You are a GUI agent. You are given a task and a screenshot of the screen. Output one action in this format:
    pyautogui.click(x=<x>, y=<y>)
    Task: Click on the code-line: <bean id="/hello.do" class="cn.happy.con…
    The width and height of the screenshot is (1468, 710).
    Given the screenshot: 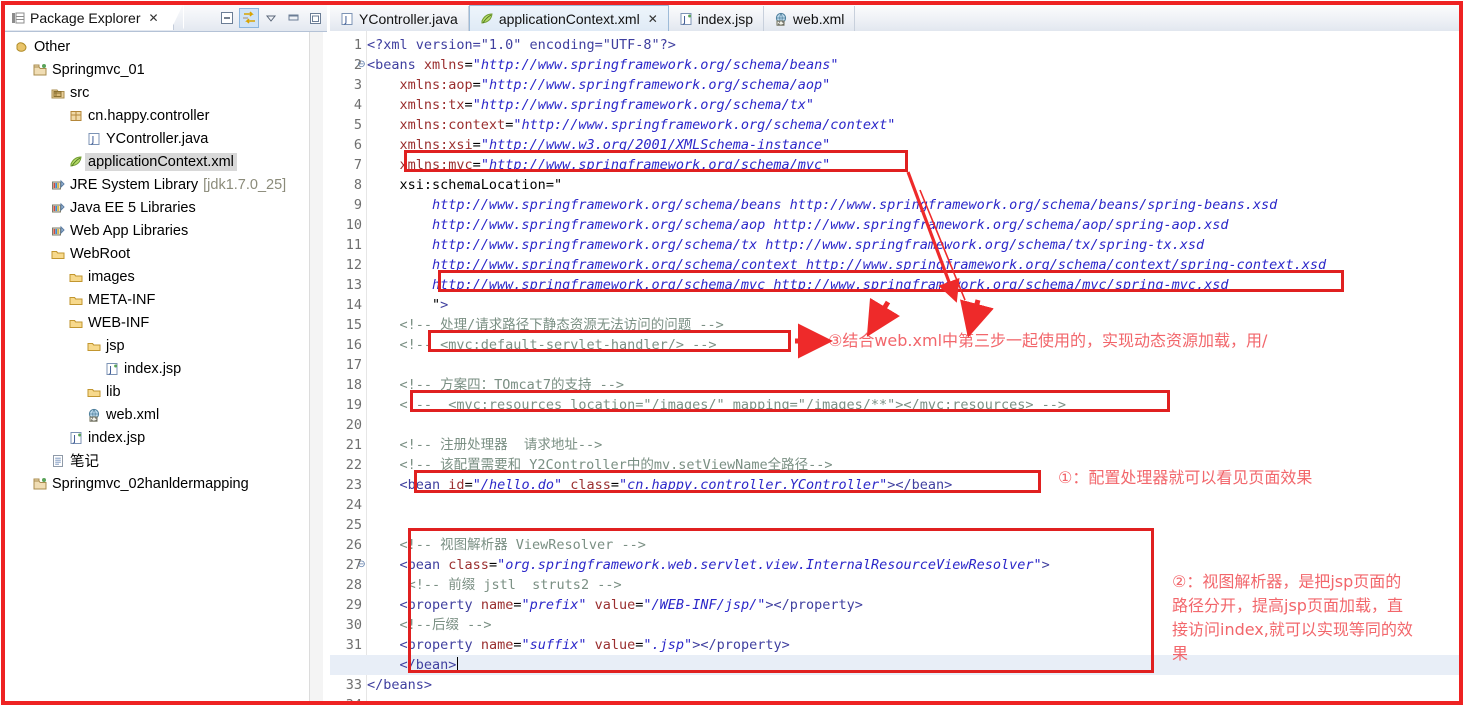 What is the action you would take?
    pyautogui.click(x=660, y=485)
    